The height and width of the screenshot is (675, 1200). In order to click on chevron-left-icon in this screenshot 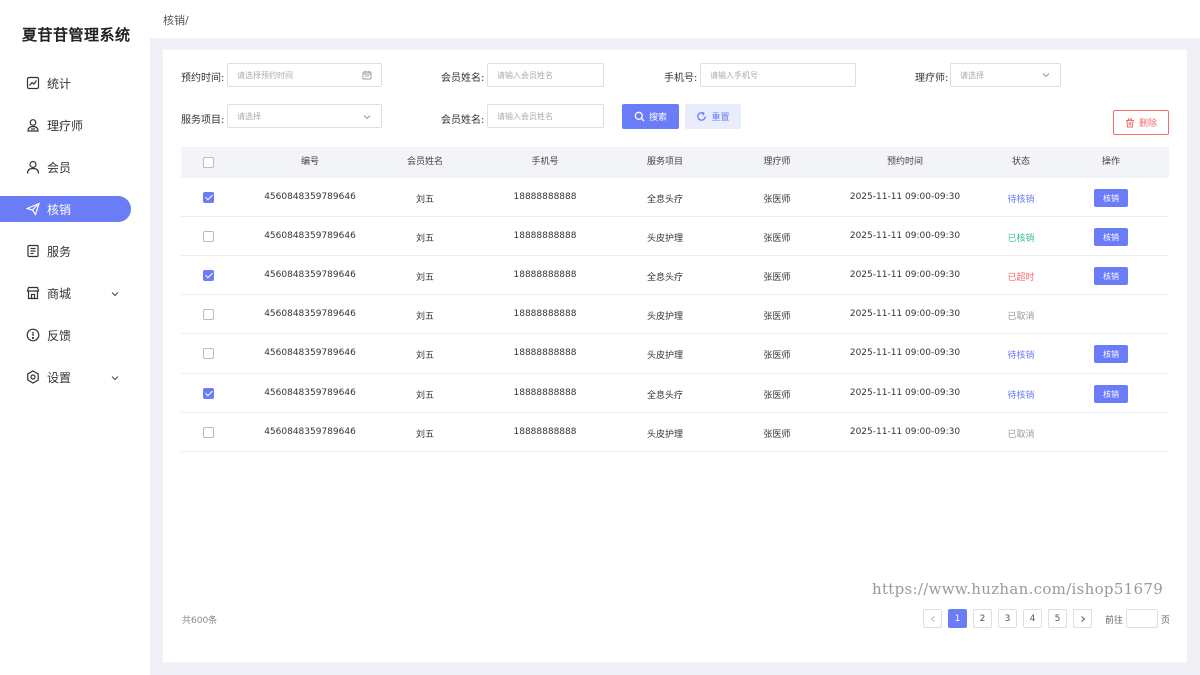, I will do `click(933, 619)`.